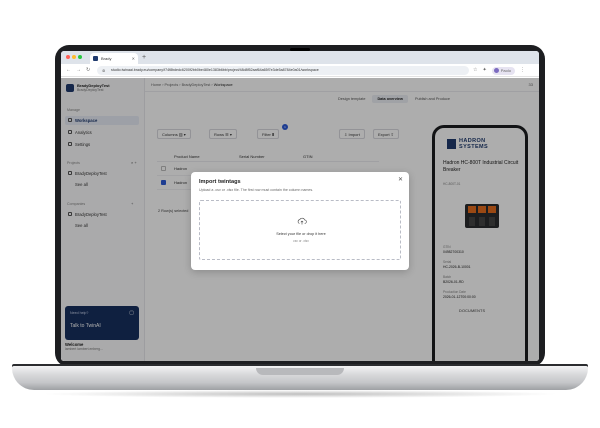 This screenshot has height=428, width=600. What do you see at coordinates (301, 241) in the screenshot?
I see `dropzone-formats: csv or .xlsx` at bounding box center [301, 241].